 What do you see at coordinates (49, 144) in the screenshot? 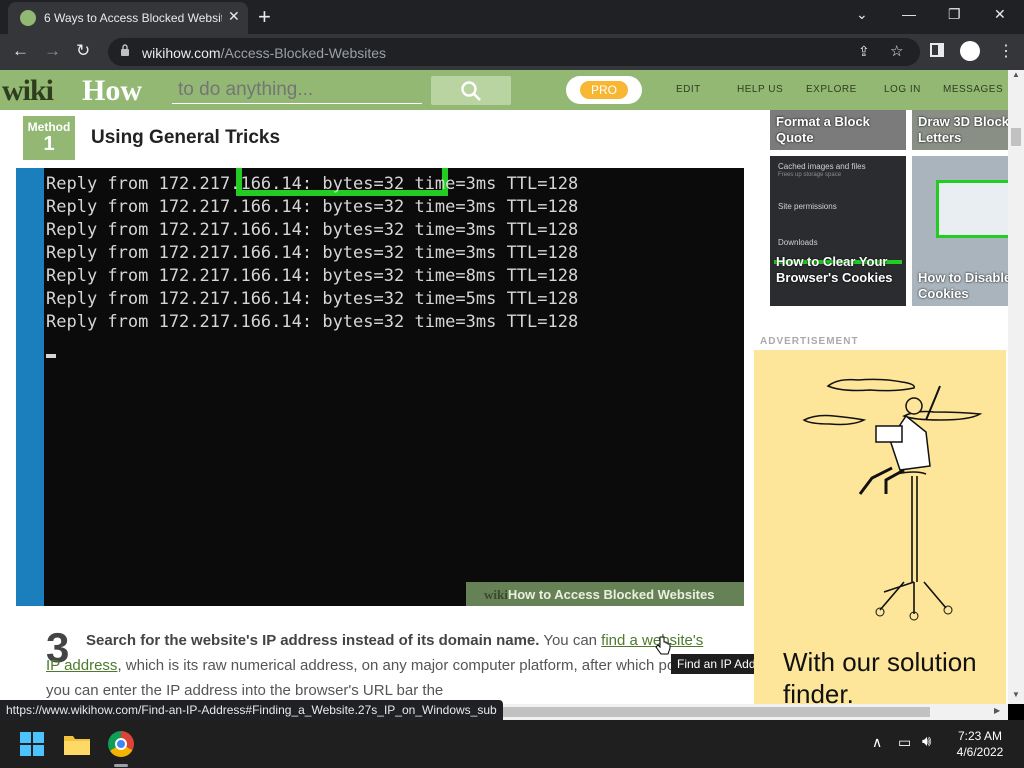
I see `method-number: 1` at bounding box center [49, 144].